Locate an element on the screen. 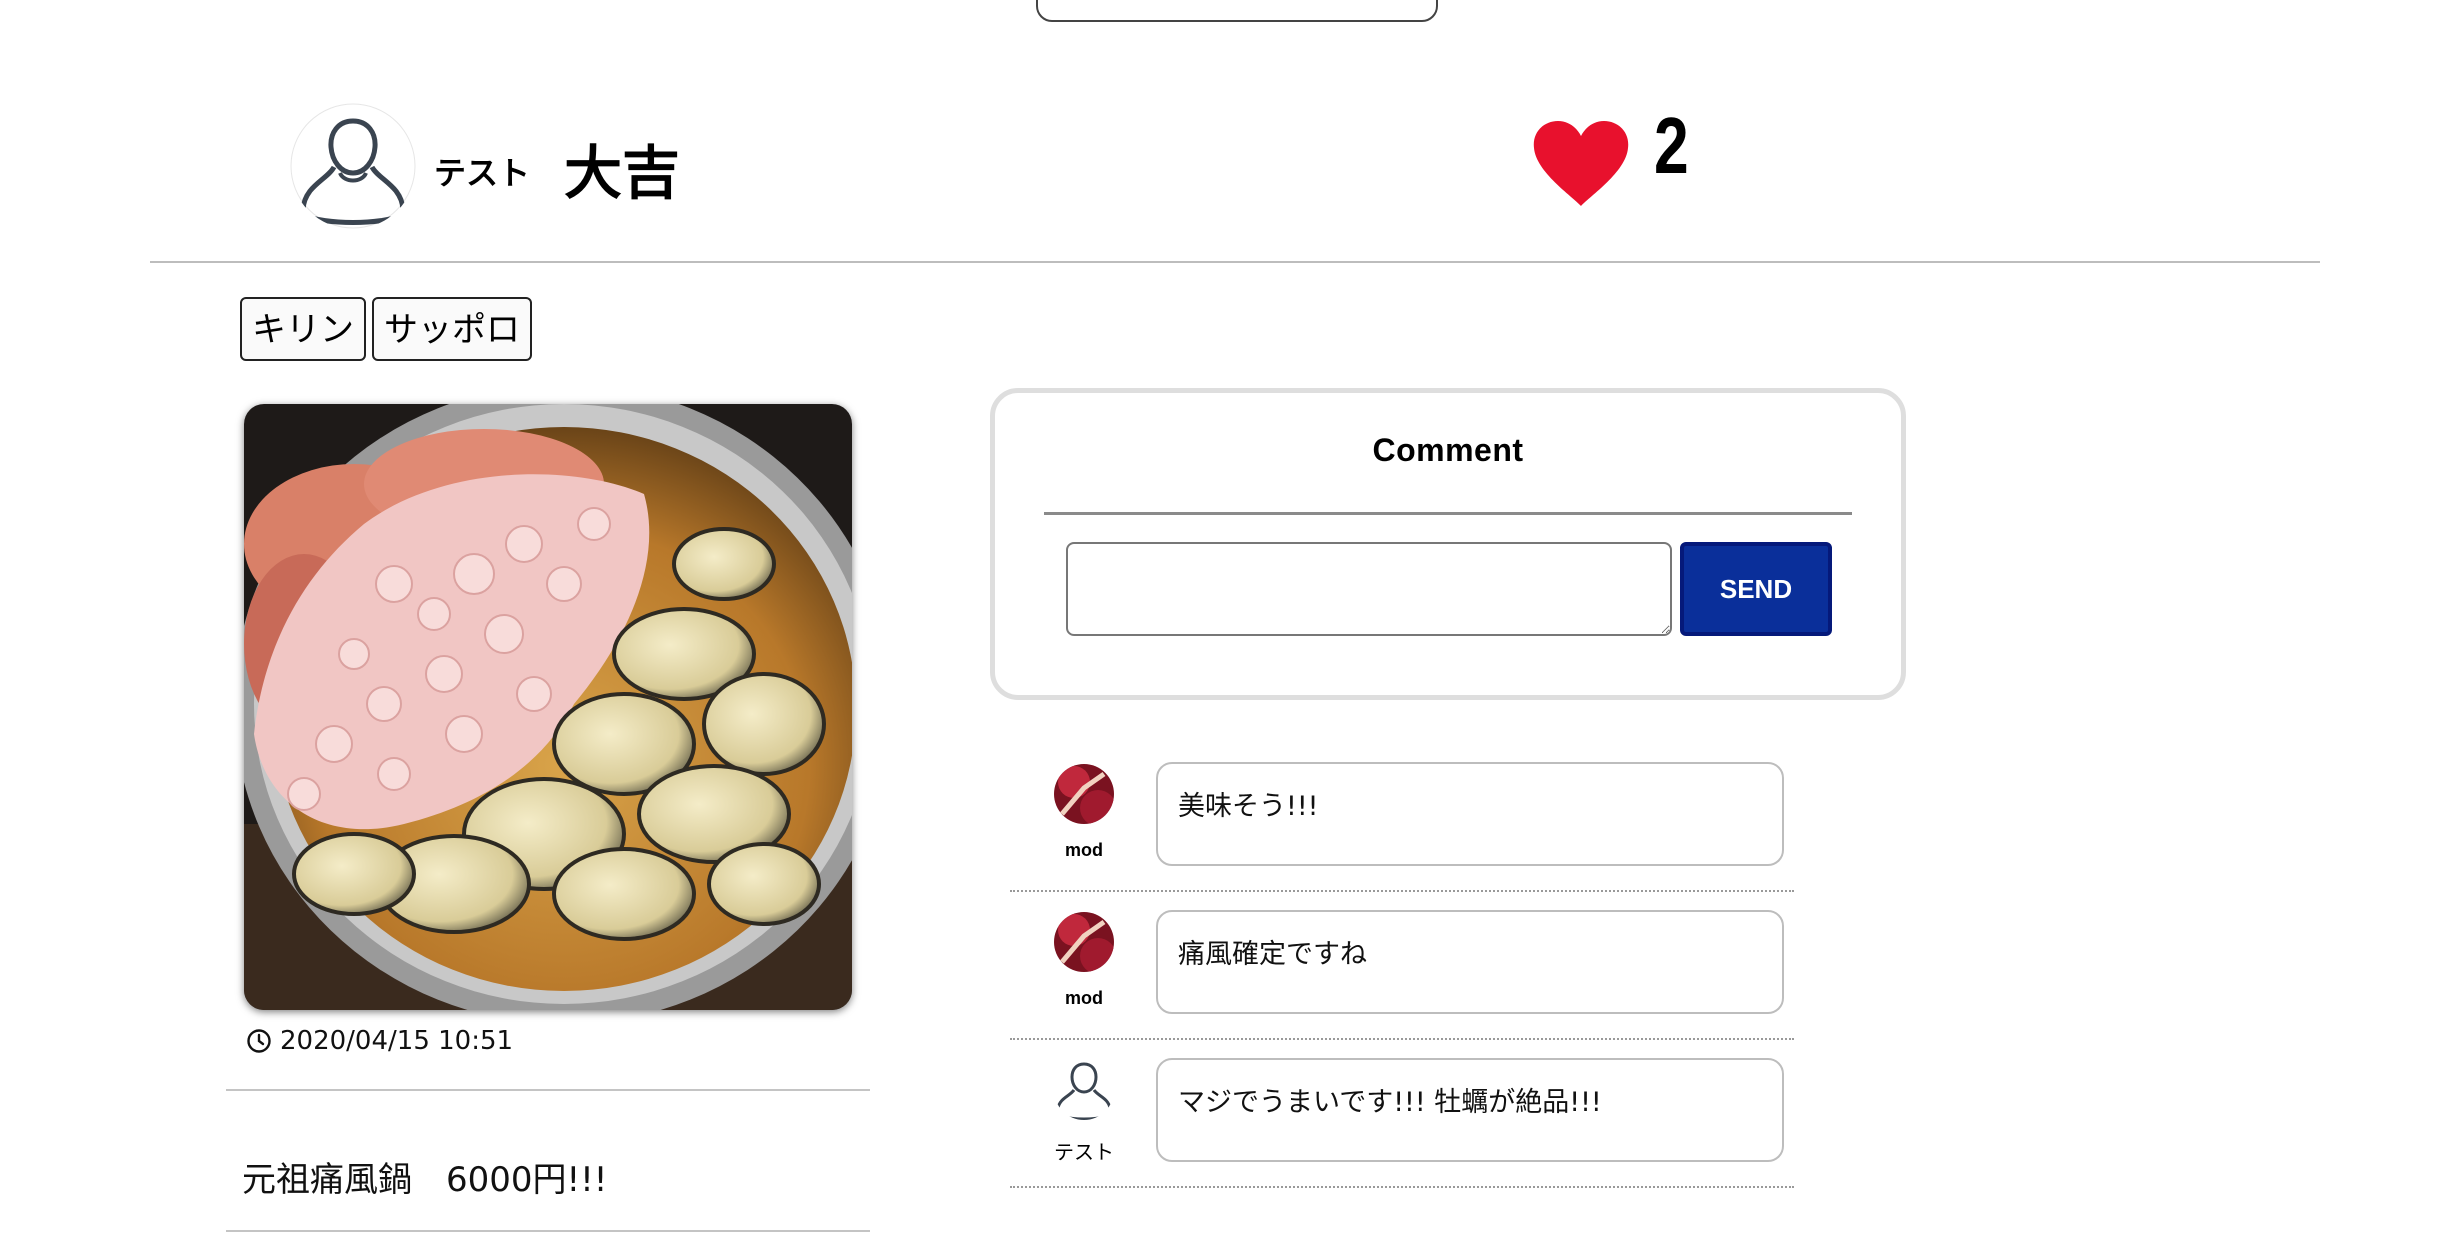 The width and height of the screenshot is (2438, 1256). description-divider-top is located at coordinates (548, 1090).